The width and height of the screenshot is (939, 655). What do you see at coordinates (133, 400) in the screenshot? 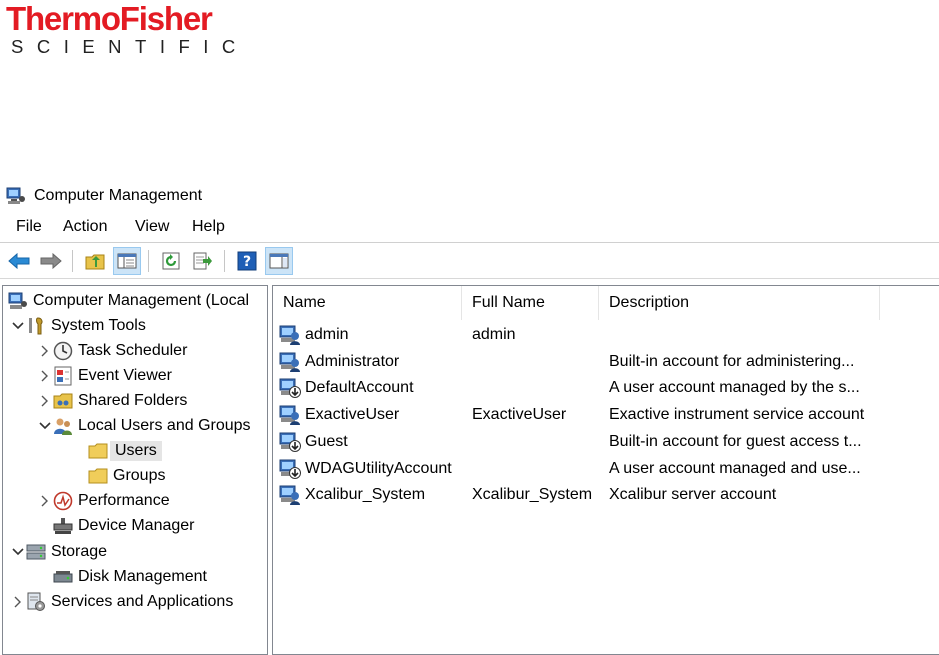
I see `tree-item-label: Shared Folders` at bounding box center [133, 400].